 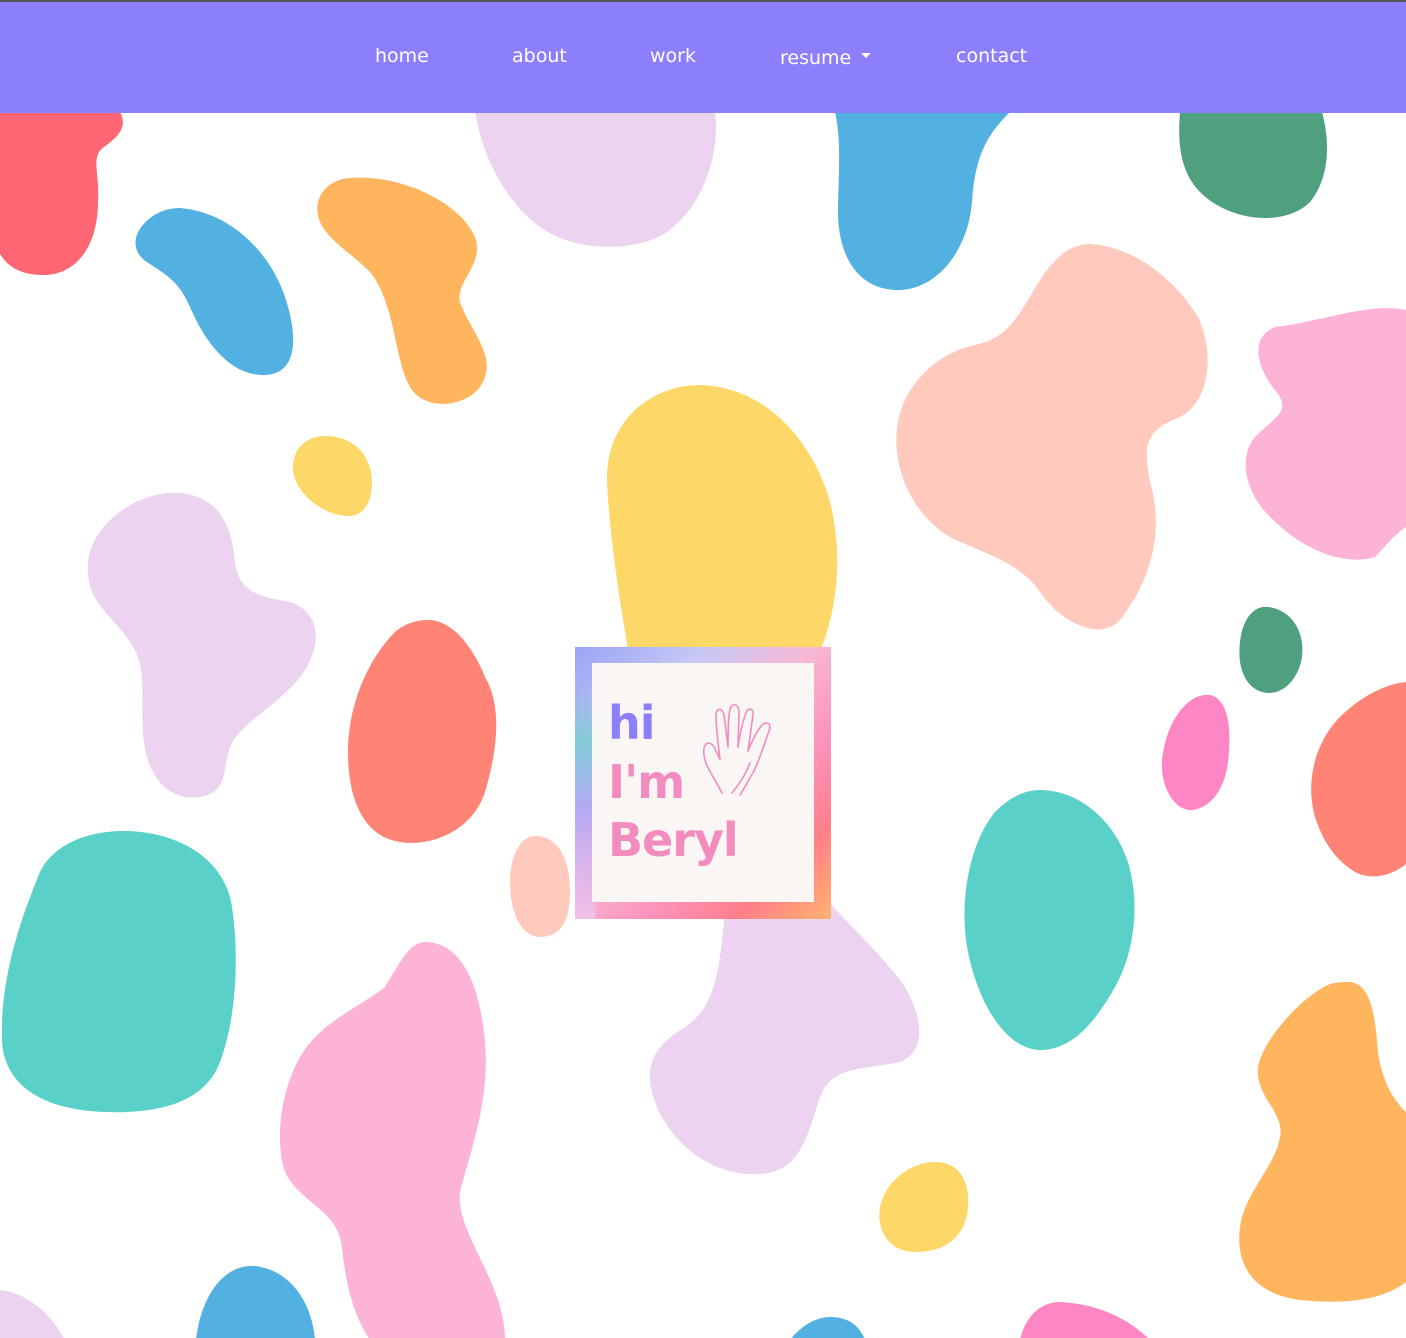 I want to click on nav-item-home: home, so click(x=402, y=56).